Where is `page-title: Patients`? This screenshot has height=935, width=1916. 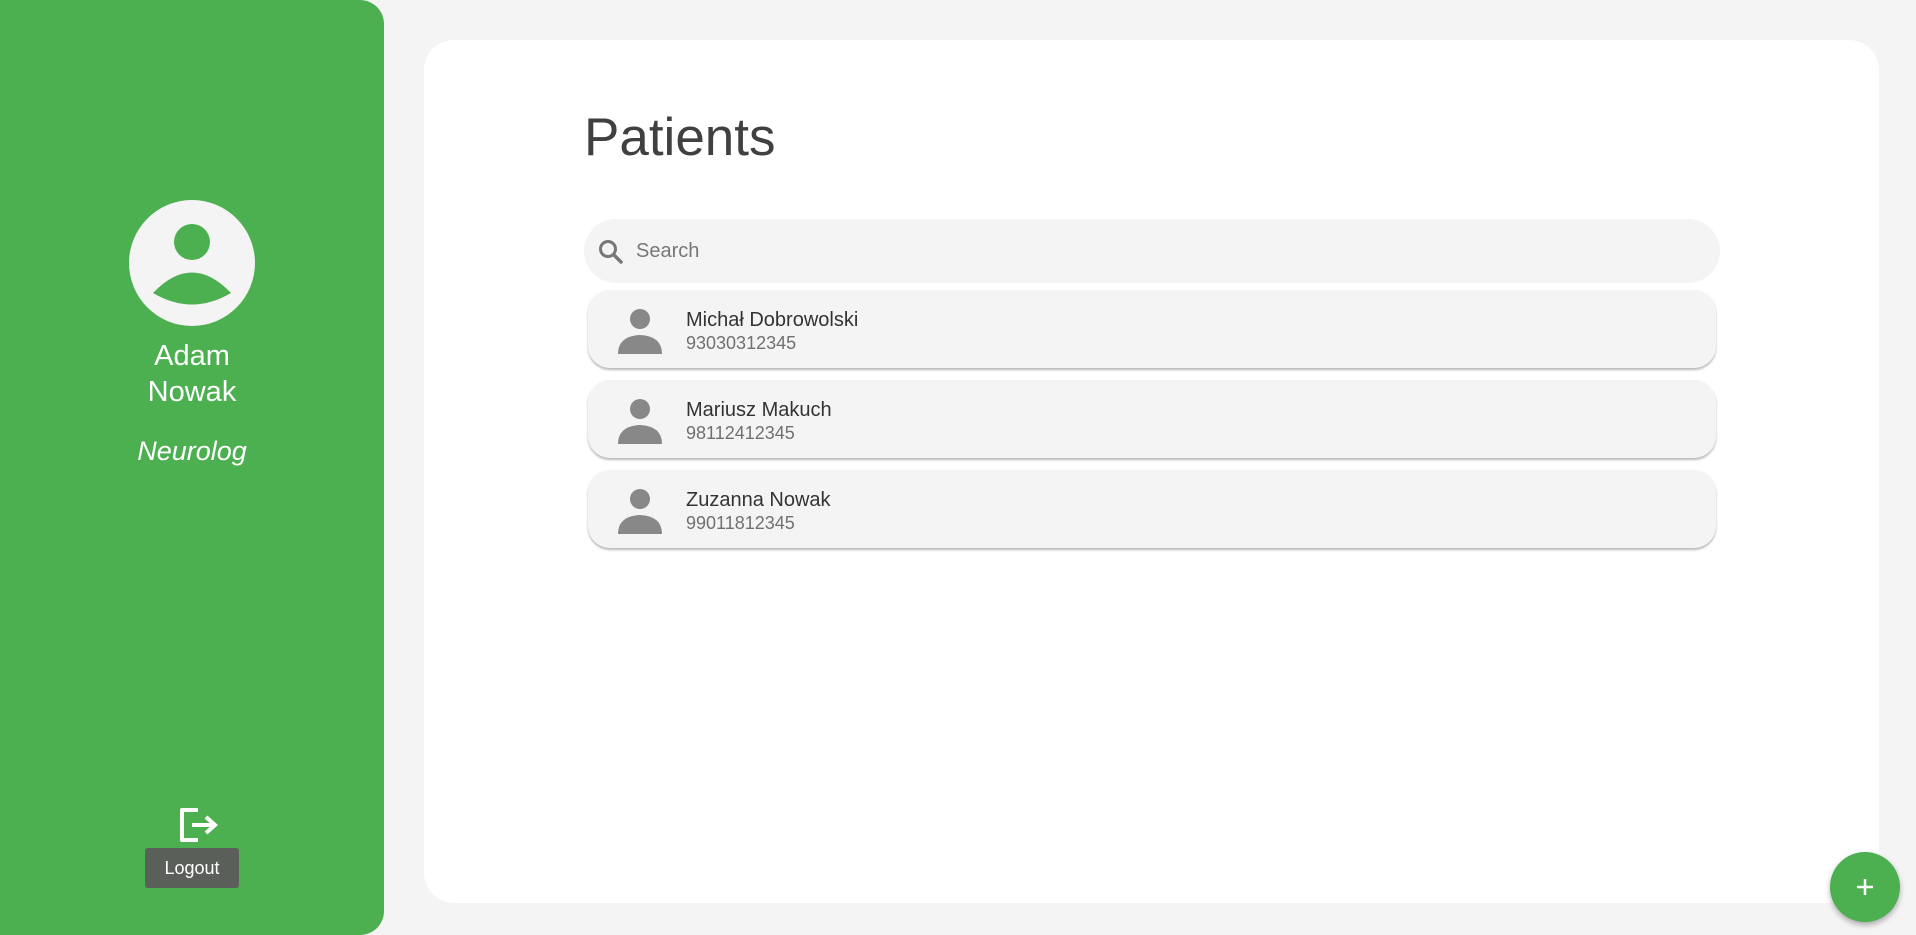
page-title: Patients is located at coordinates (680, 137).